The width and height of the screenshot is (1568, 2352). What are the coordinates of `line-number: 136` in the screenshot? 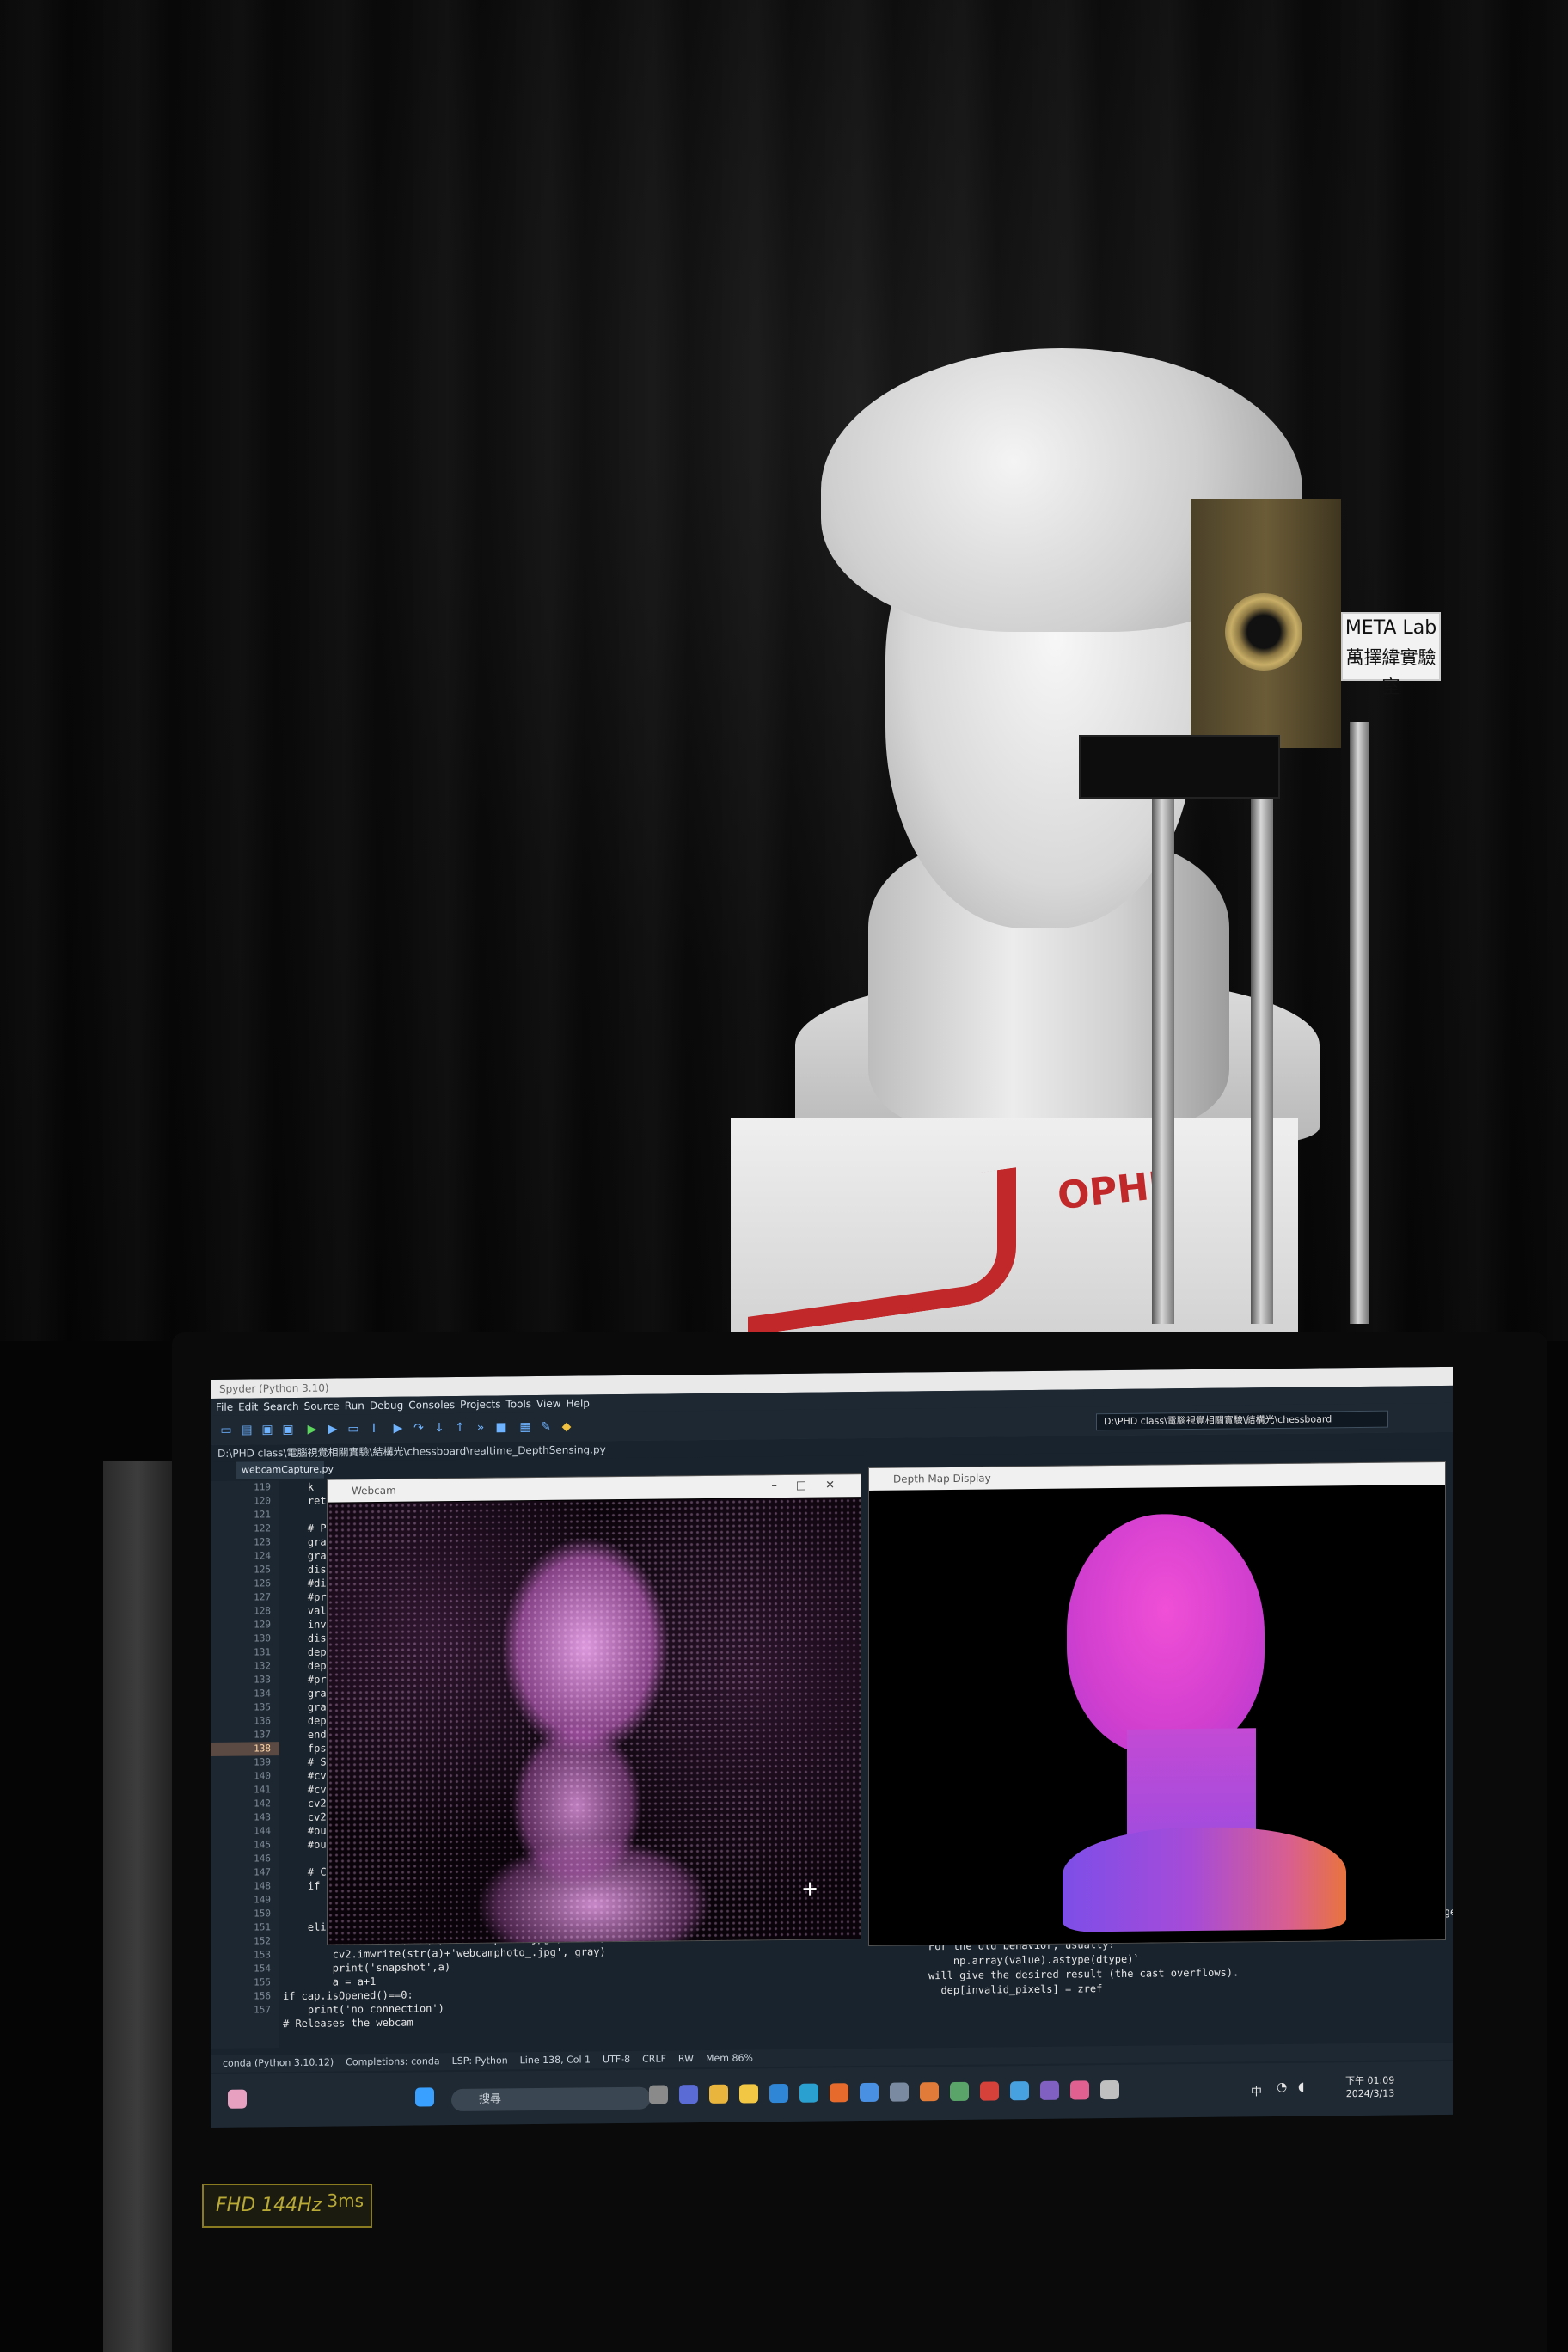 It's located at (262, 1721).